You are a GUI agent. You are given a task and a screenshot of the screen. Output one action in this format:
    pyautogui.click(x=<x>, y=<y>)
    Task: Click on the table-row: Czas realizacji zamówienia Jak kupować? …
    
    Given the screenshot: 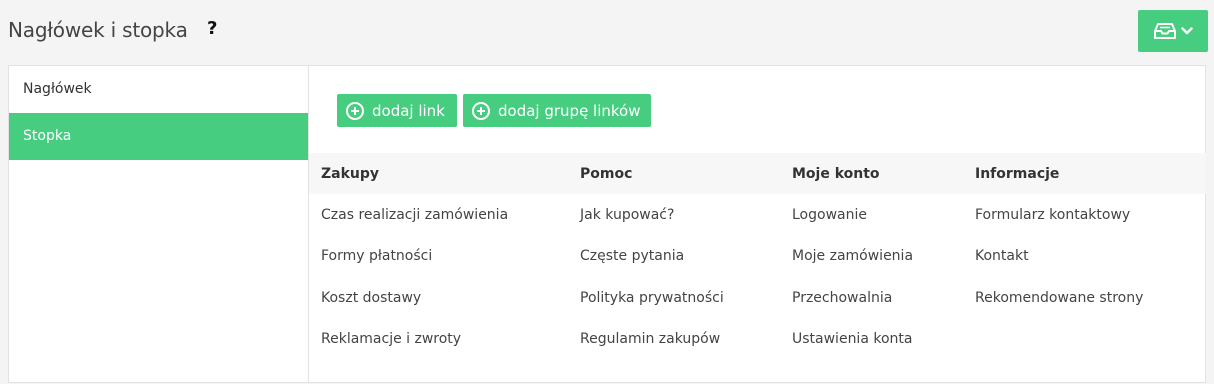 What is the action you would take?
    pyautogui.click(x=757, y=215)
    